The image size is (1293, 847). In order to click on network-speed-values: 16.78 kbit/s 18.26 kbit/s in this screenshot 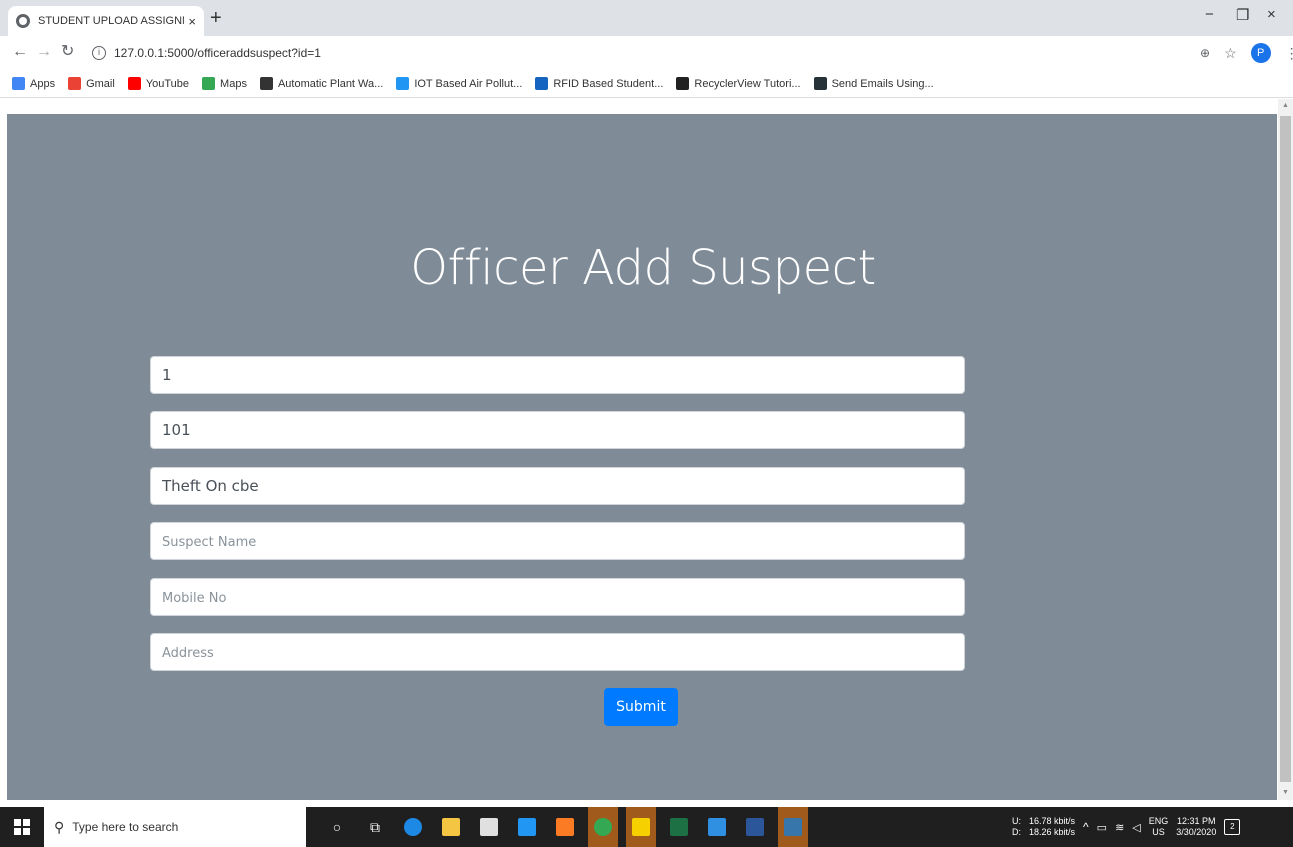, I will do `click(1052, 826)`.